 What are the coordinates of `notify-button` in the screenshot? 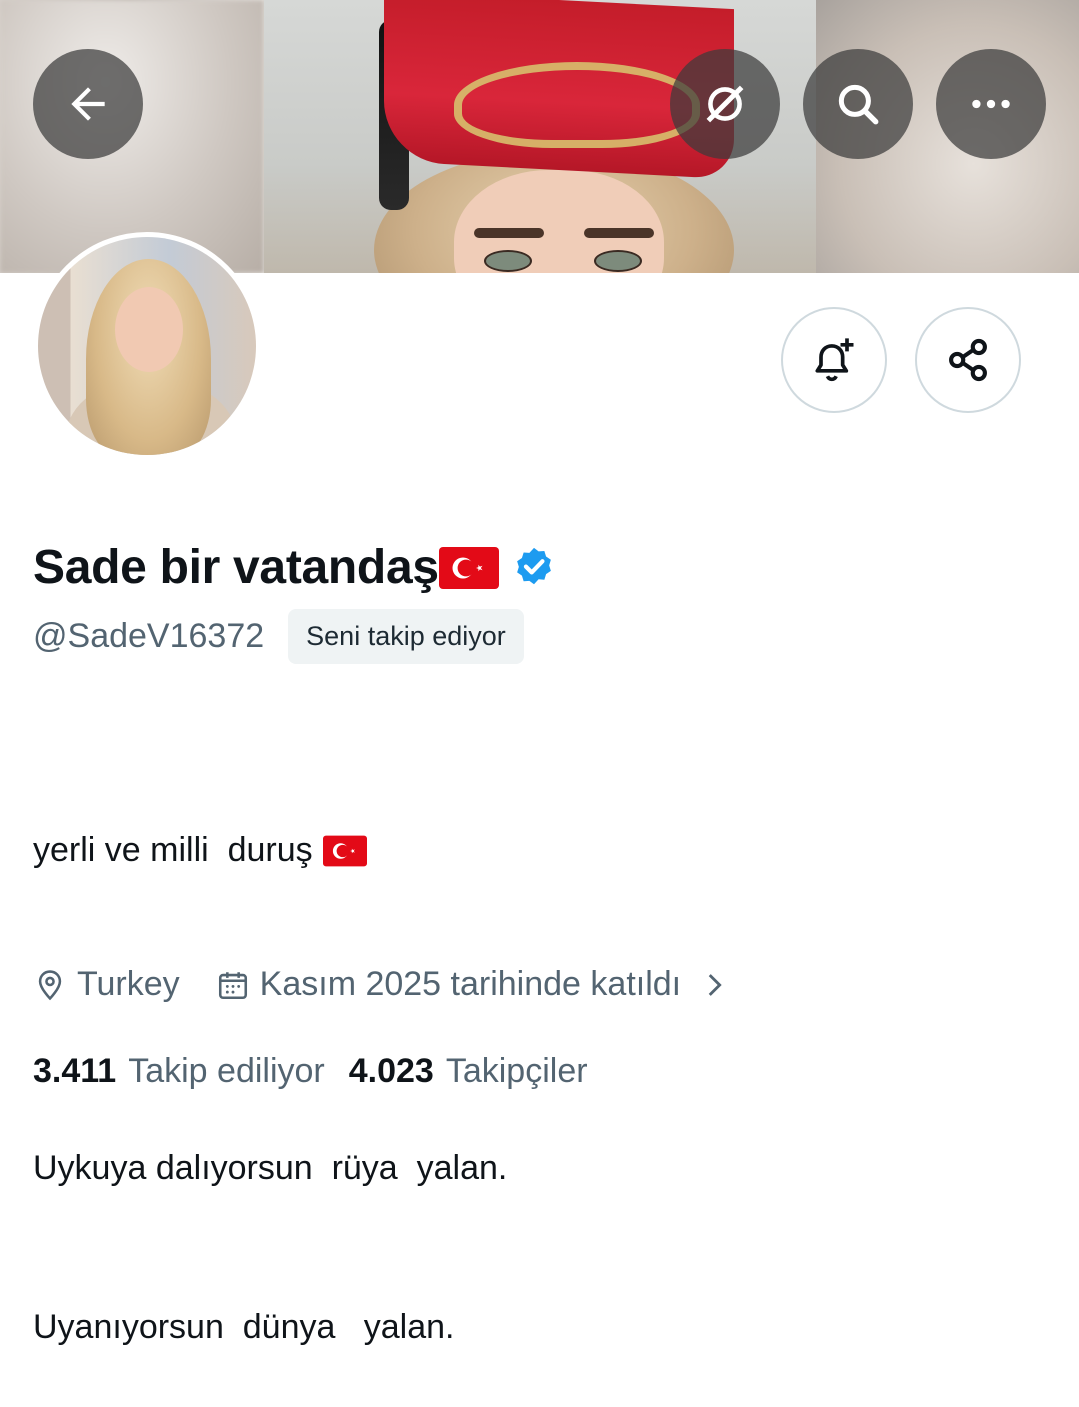 It's located at (834, 360).